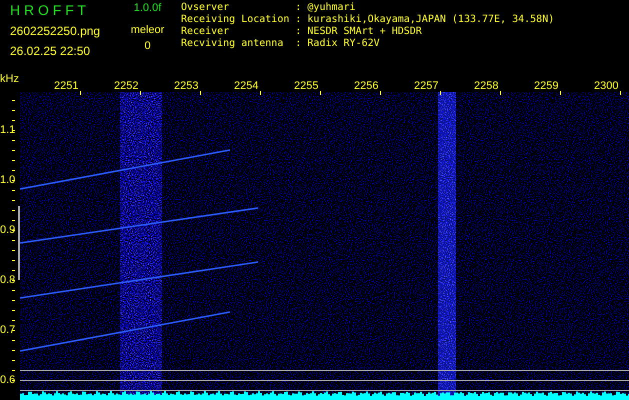 This screenshot has height=400, width=629. What do you see at coordinates (9, 79) in the screenshot?
I see `axis-unit: kHz` at bounding box center [9, 79].